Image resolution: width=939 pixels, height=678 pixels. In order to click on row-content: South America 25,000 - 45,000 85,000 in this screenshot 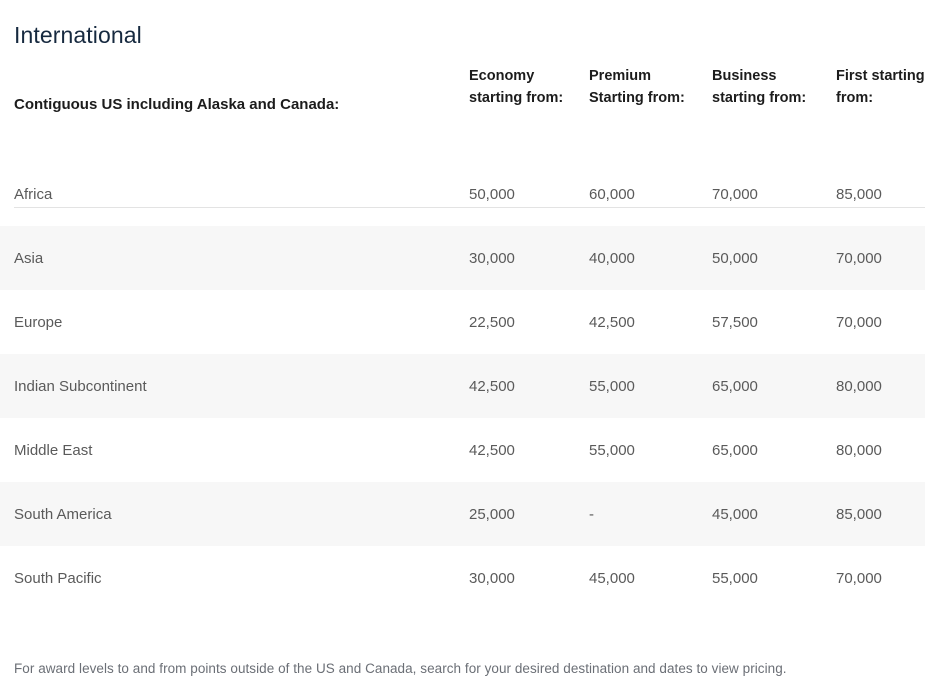, I will do `click(469, 514)`.